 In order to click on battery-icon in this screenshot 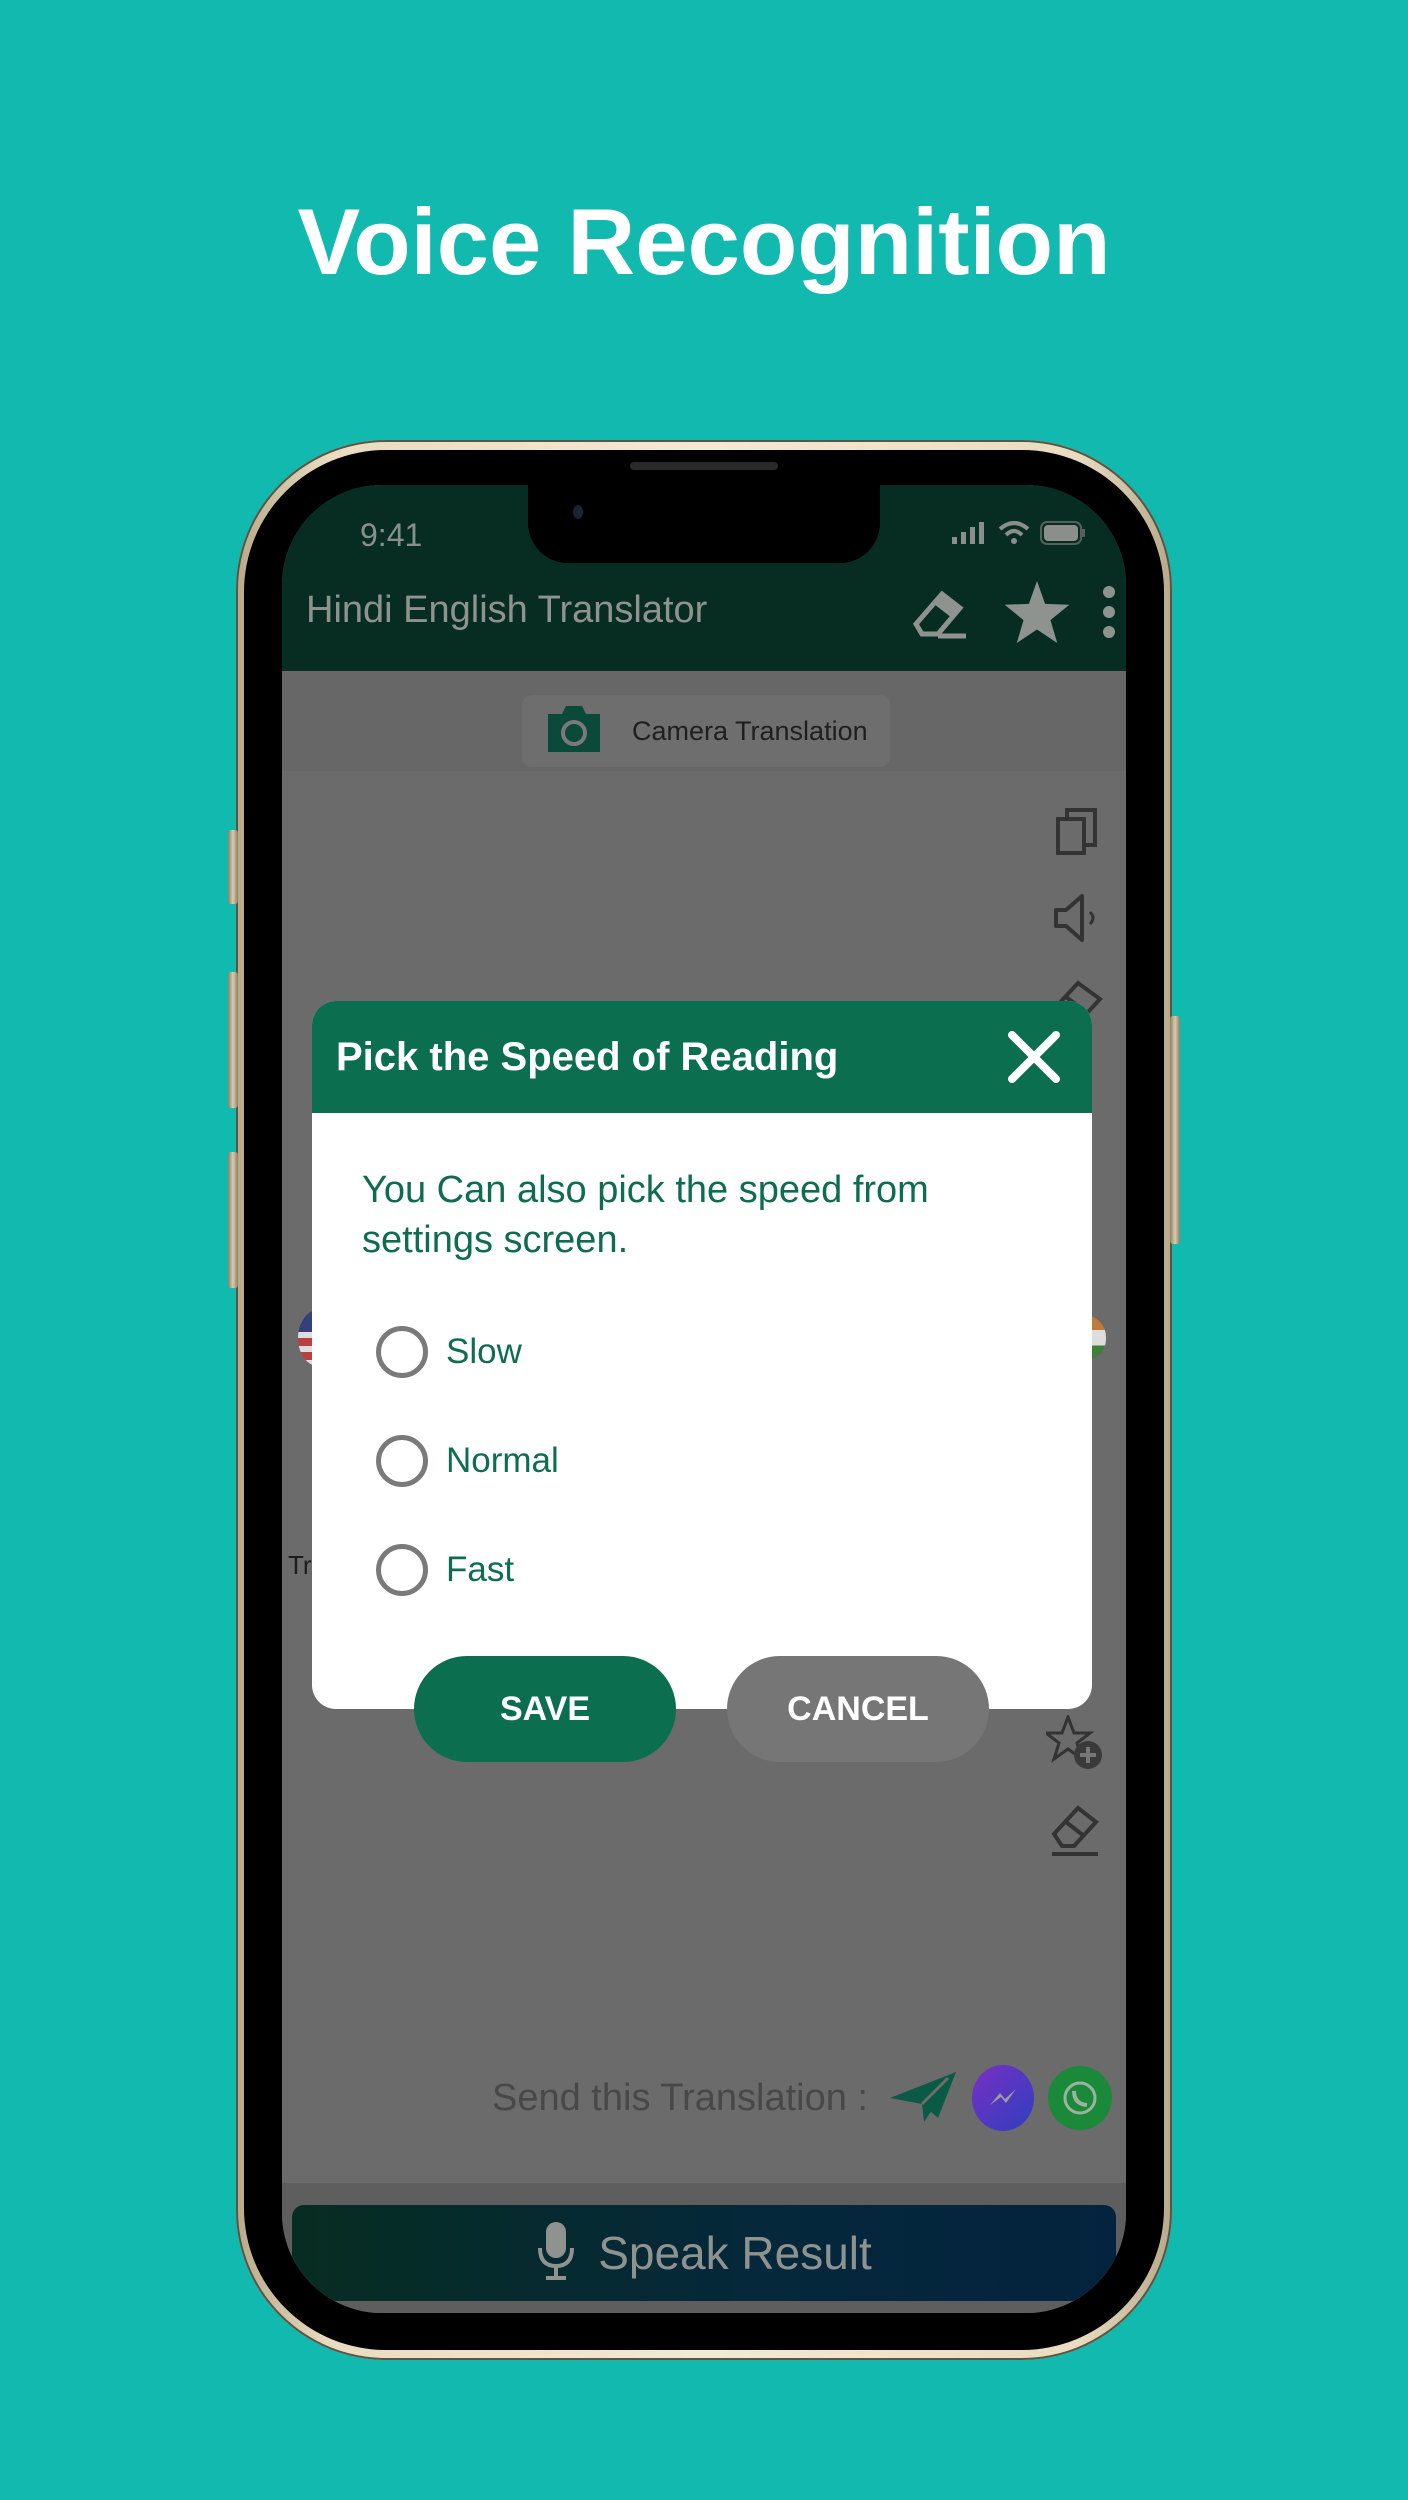, I will do `click(1063, 535)`.